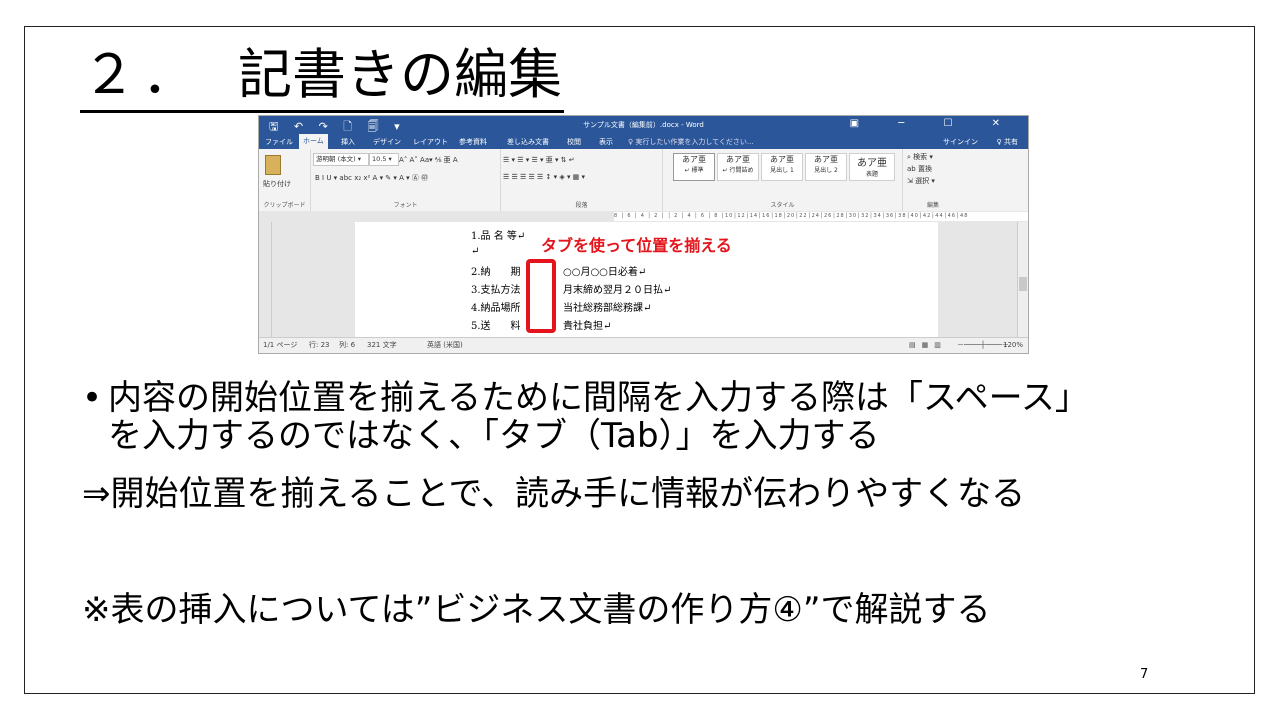 This screenshot has width=1280, height=720. What do you see at coordinates (496, 326) in the screenshot?
I see `doc-line-label: 5.送 料` at bounding box center [496, 326].